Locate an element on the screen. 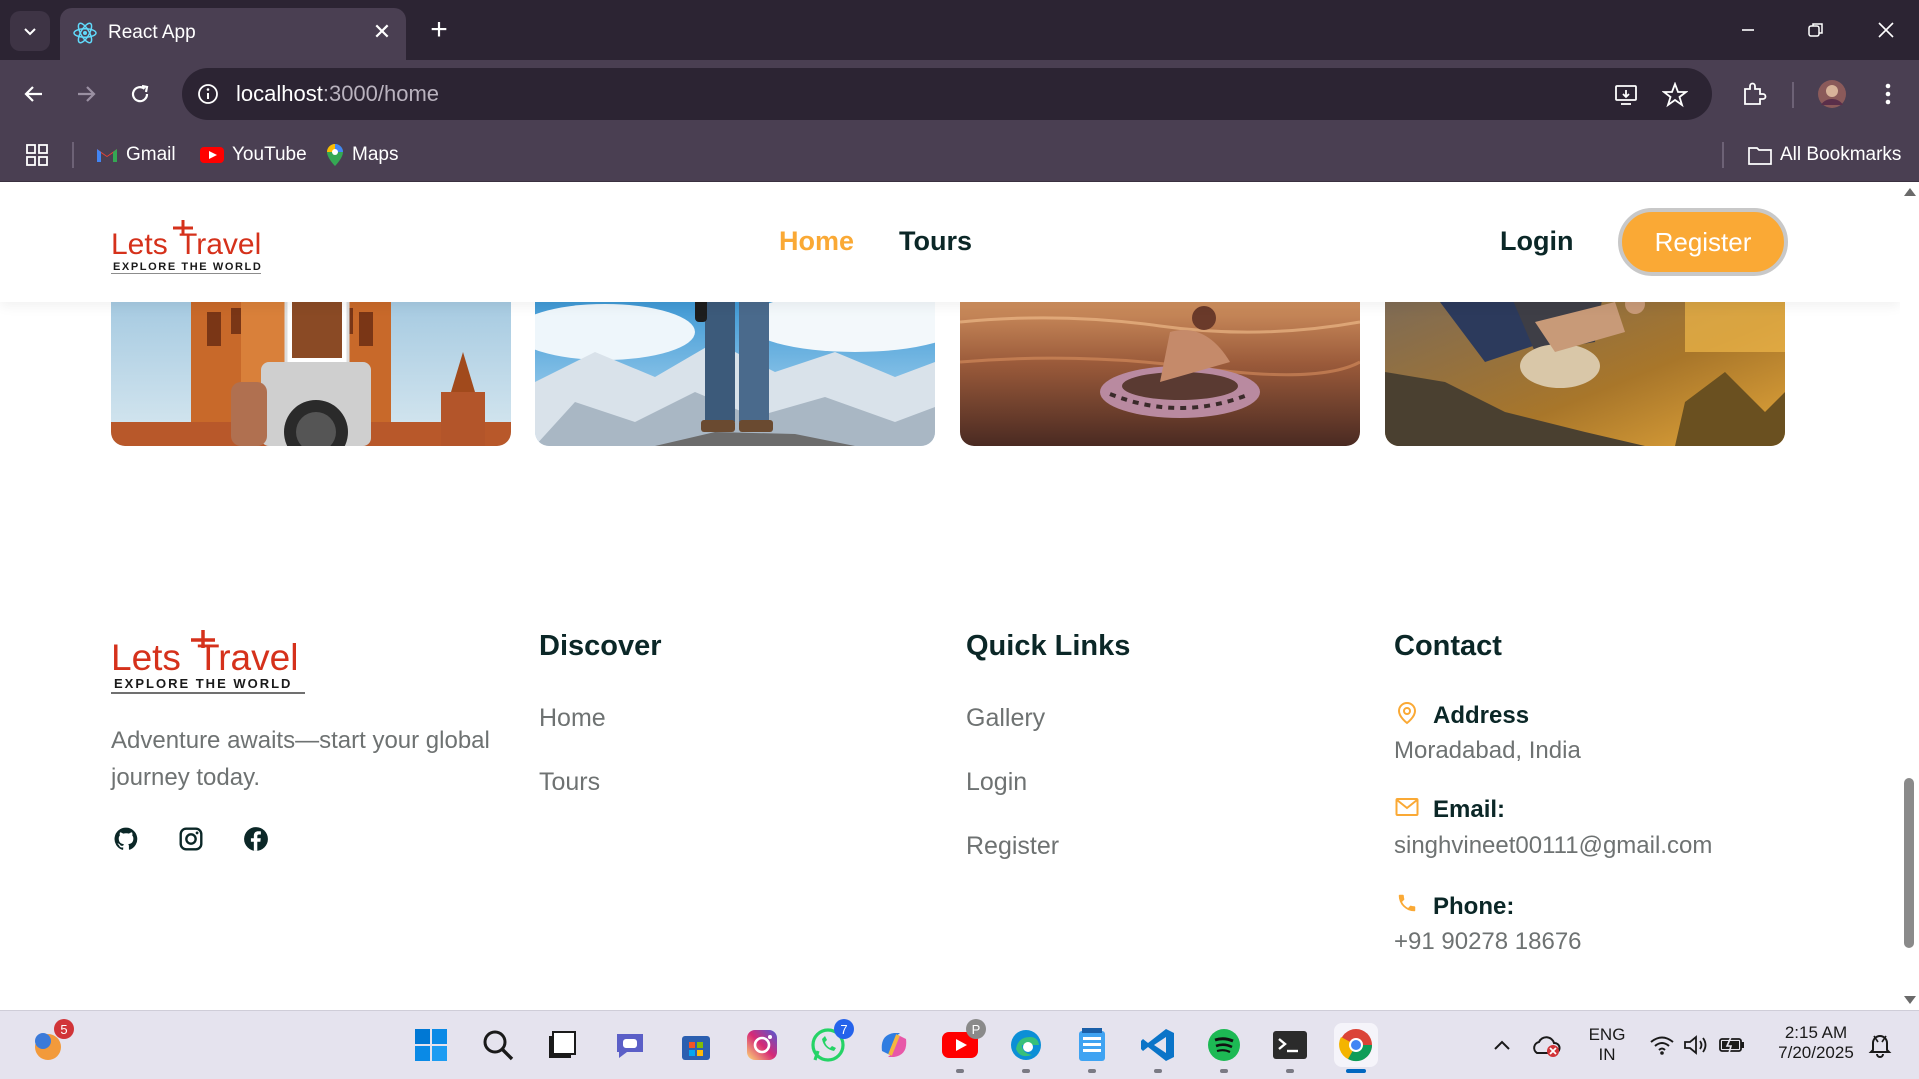  taskbar-app-spotify is located at coordinates (1224, 1048).